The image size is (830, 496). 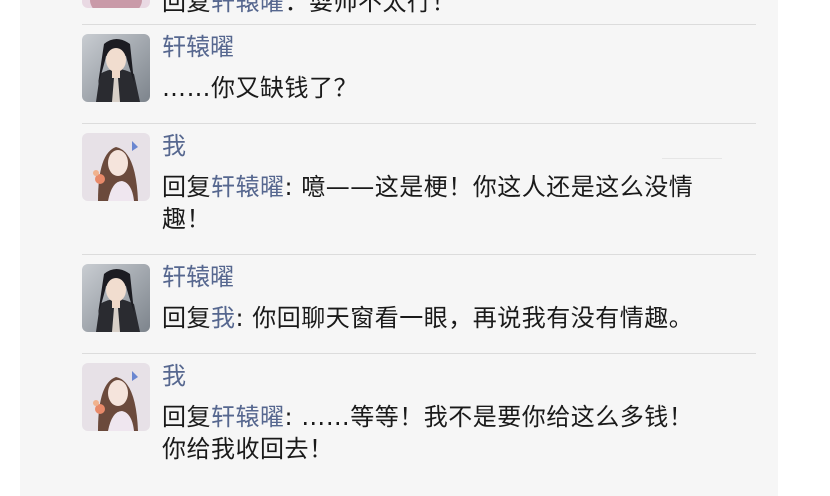 I want to click on comment-item: 回复轩辕曜：耍帅不太行！, so click(x=419, y=8).